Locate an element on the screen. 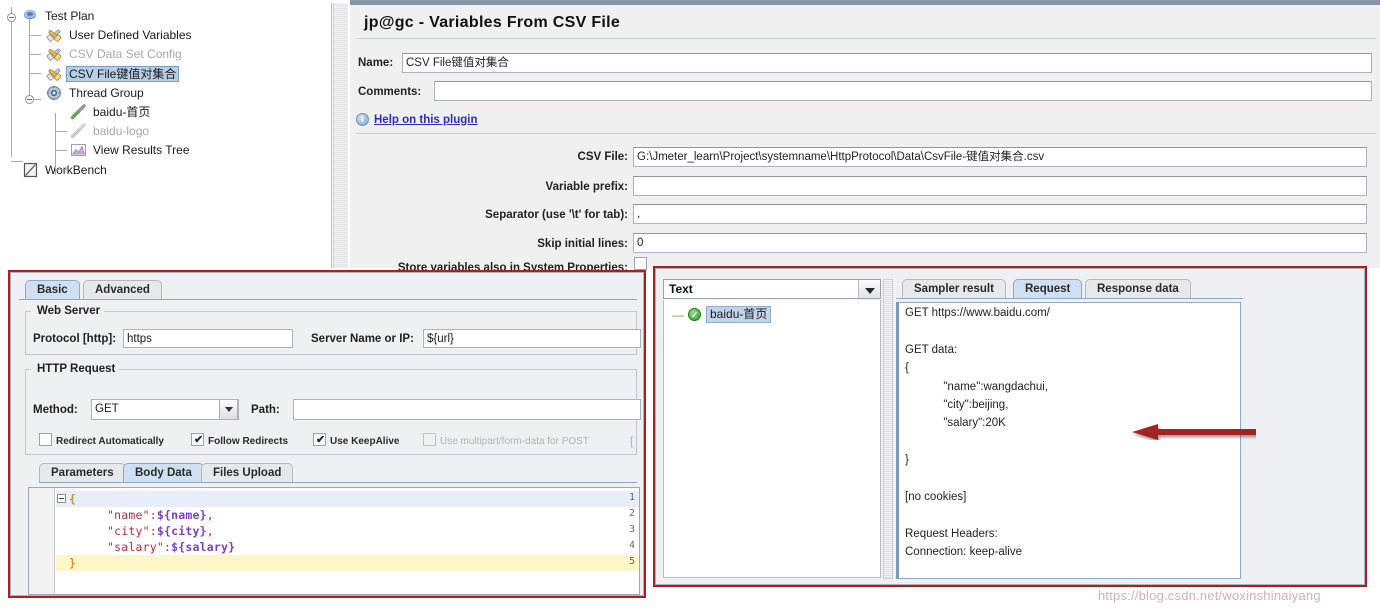 The height and width of the screenshot is (614, 1380). request-text-line: [no cookies] is located at coordinates (936, 497).